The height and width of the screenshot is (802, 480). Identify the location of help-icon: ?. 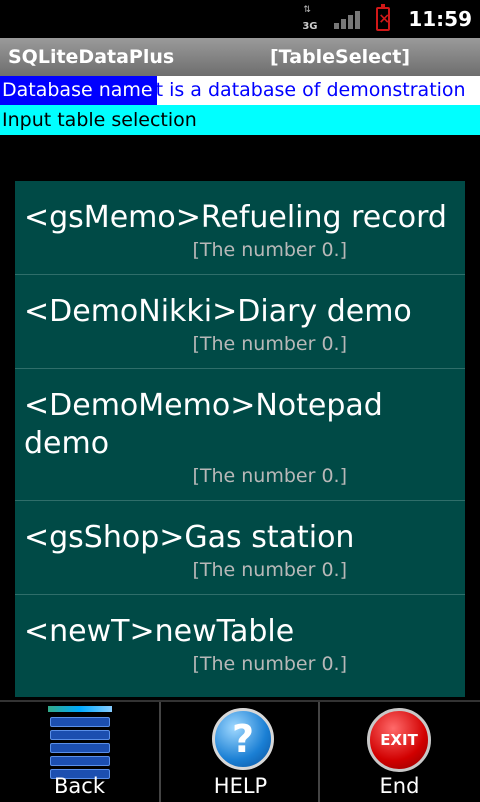
(243, 739).